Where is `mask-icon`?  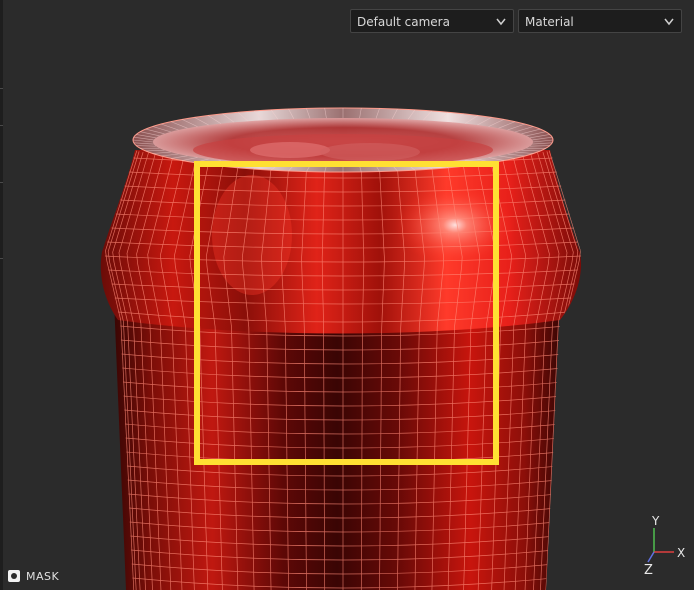 mask-icon is located at coordinates (14, 576).